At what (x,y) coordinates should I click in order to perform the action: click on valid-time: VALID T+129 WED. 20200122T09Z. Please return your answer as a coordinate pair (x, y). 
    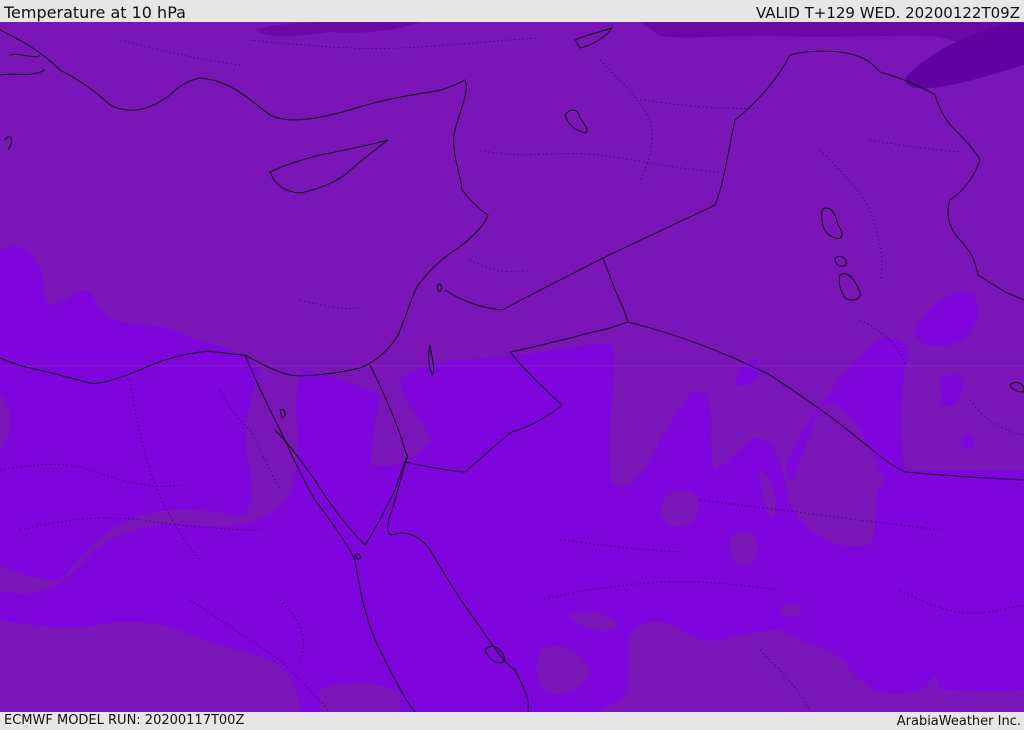
    Looking at the image, I should click on (887, 13).